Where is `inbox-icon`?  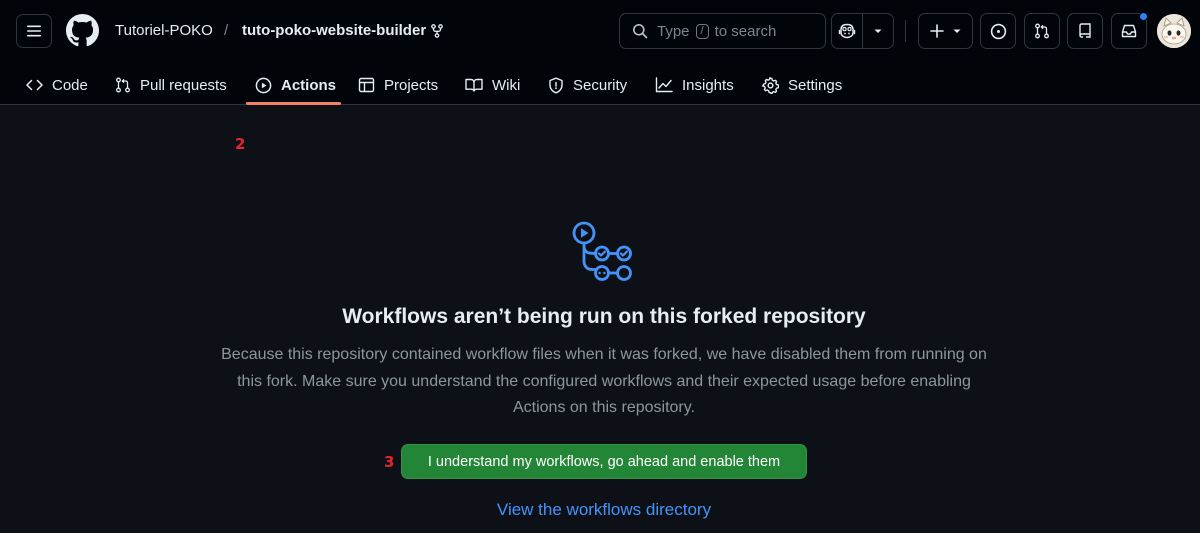 inbox-icon is located at coordinates (1129, 31).